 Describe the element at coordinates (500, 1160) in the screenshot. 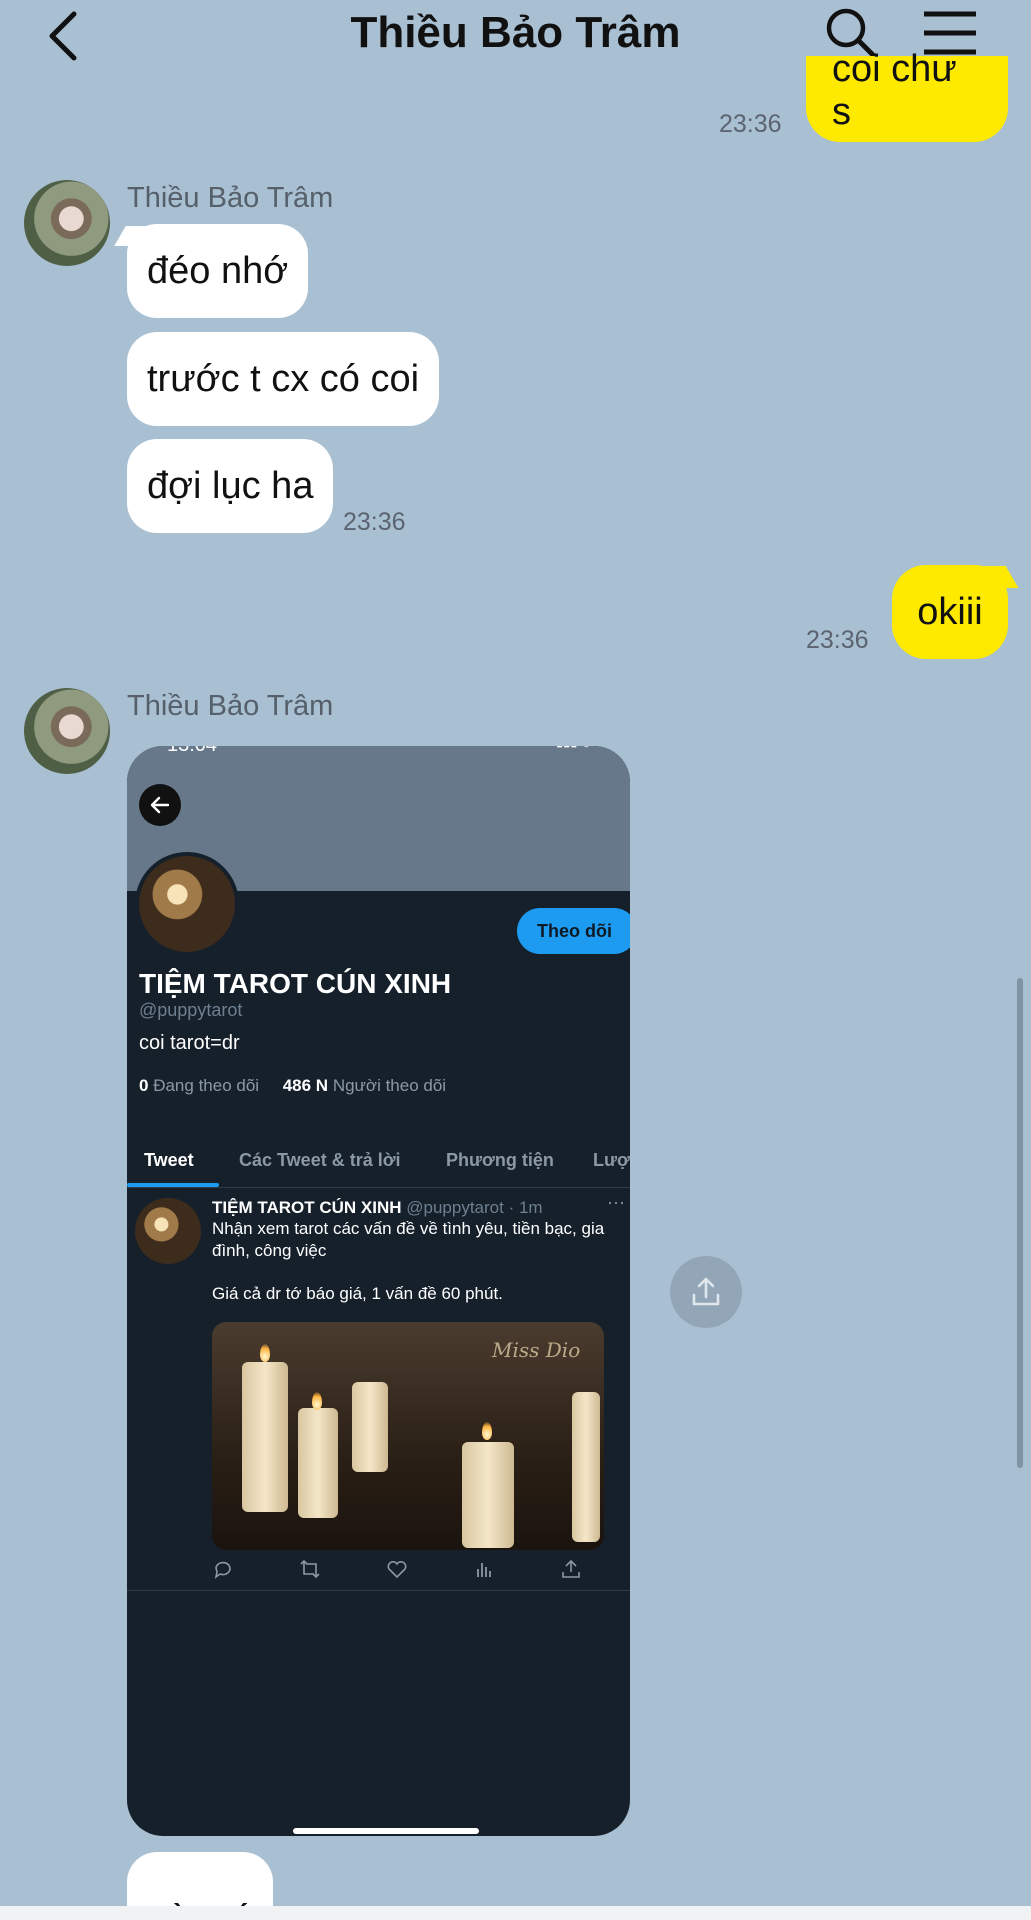

I see `tab-media: Phương tiện` at that location.